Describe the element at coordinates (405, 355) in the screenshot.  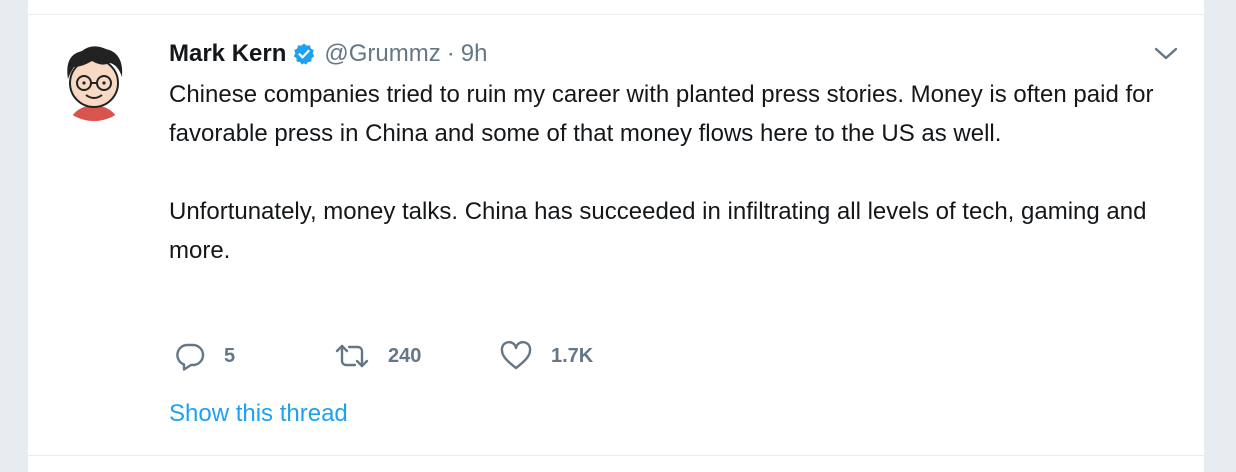
I see `retweet-count: 240` at that location.